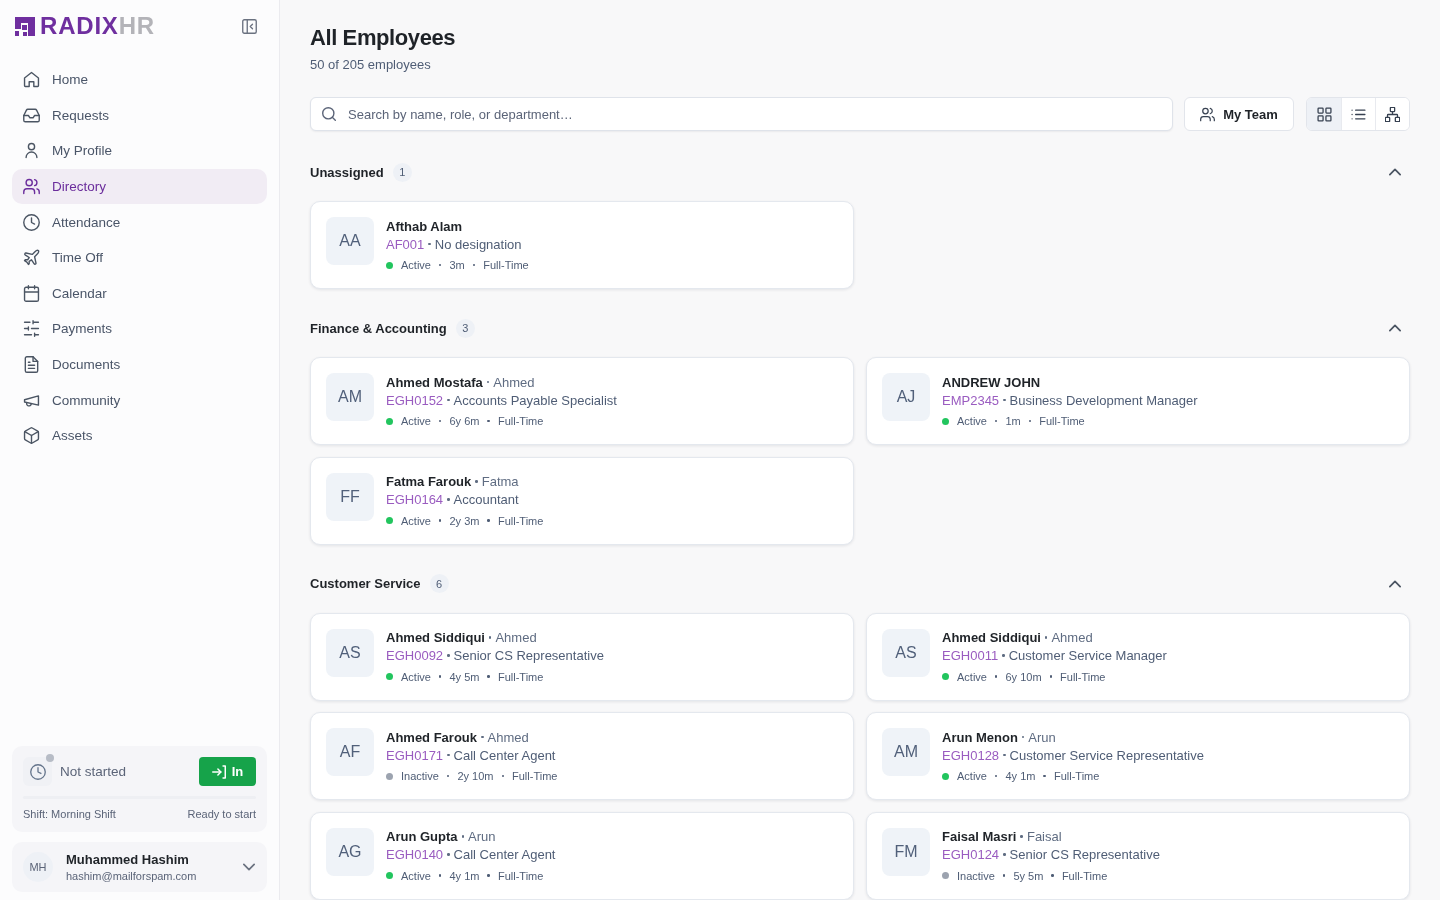 The image size is (1440, 900). What do you see at coordinates (415, 755) in the screenshot?
I see `employee-id: EGH0171` at bounding box center [415, 755].